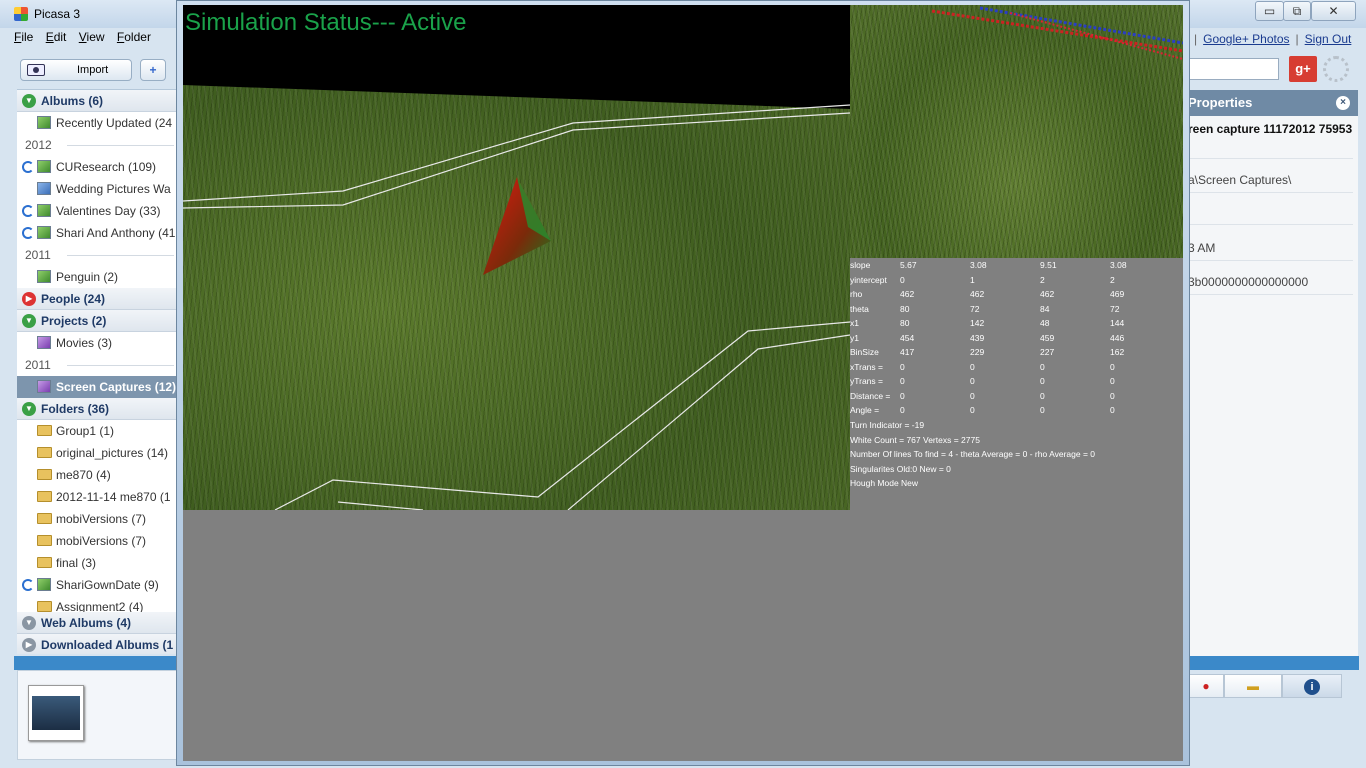 This screenshot has width=1366, height=768. What do you see at coordinates (97, 497) in the screenshot?
I see `folder-2012-11-14-me870: 2012-11-14 me870 (1` at bounding box center [97, 497].